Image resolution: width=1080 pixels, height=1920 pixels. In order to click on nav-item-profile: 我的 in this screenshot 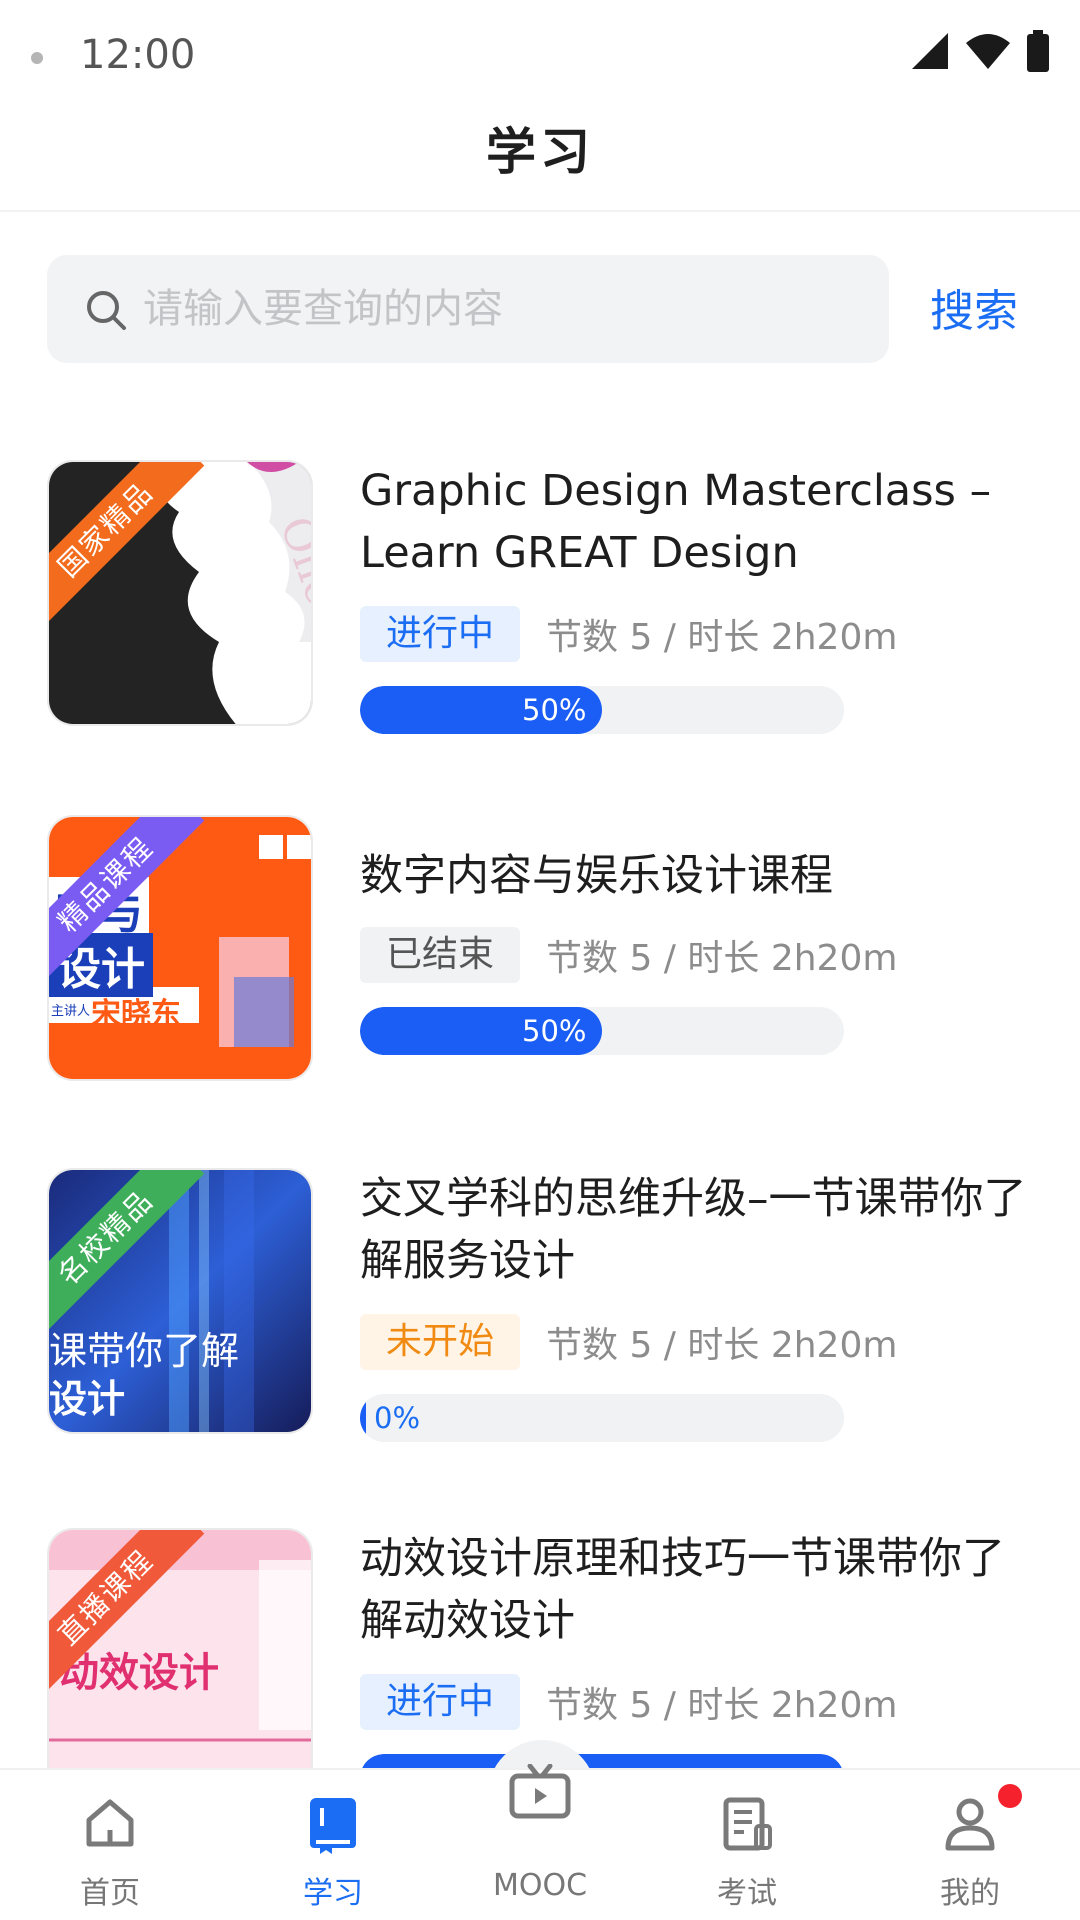, I will do `click(970, 1845)`.